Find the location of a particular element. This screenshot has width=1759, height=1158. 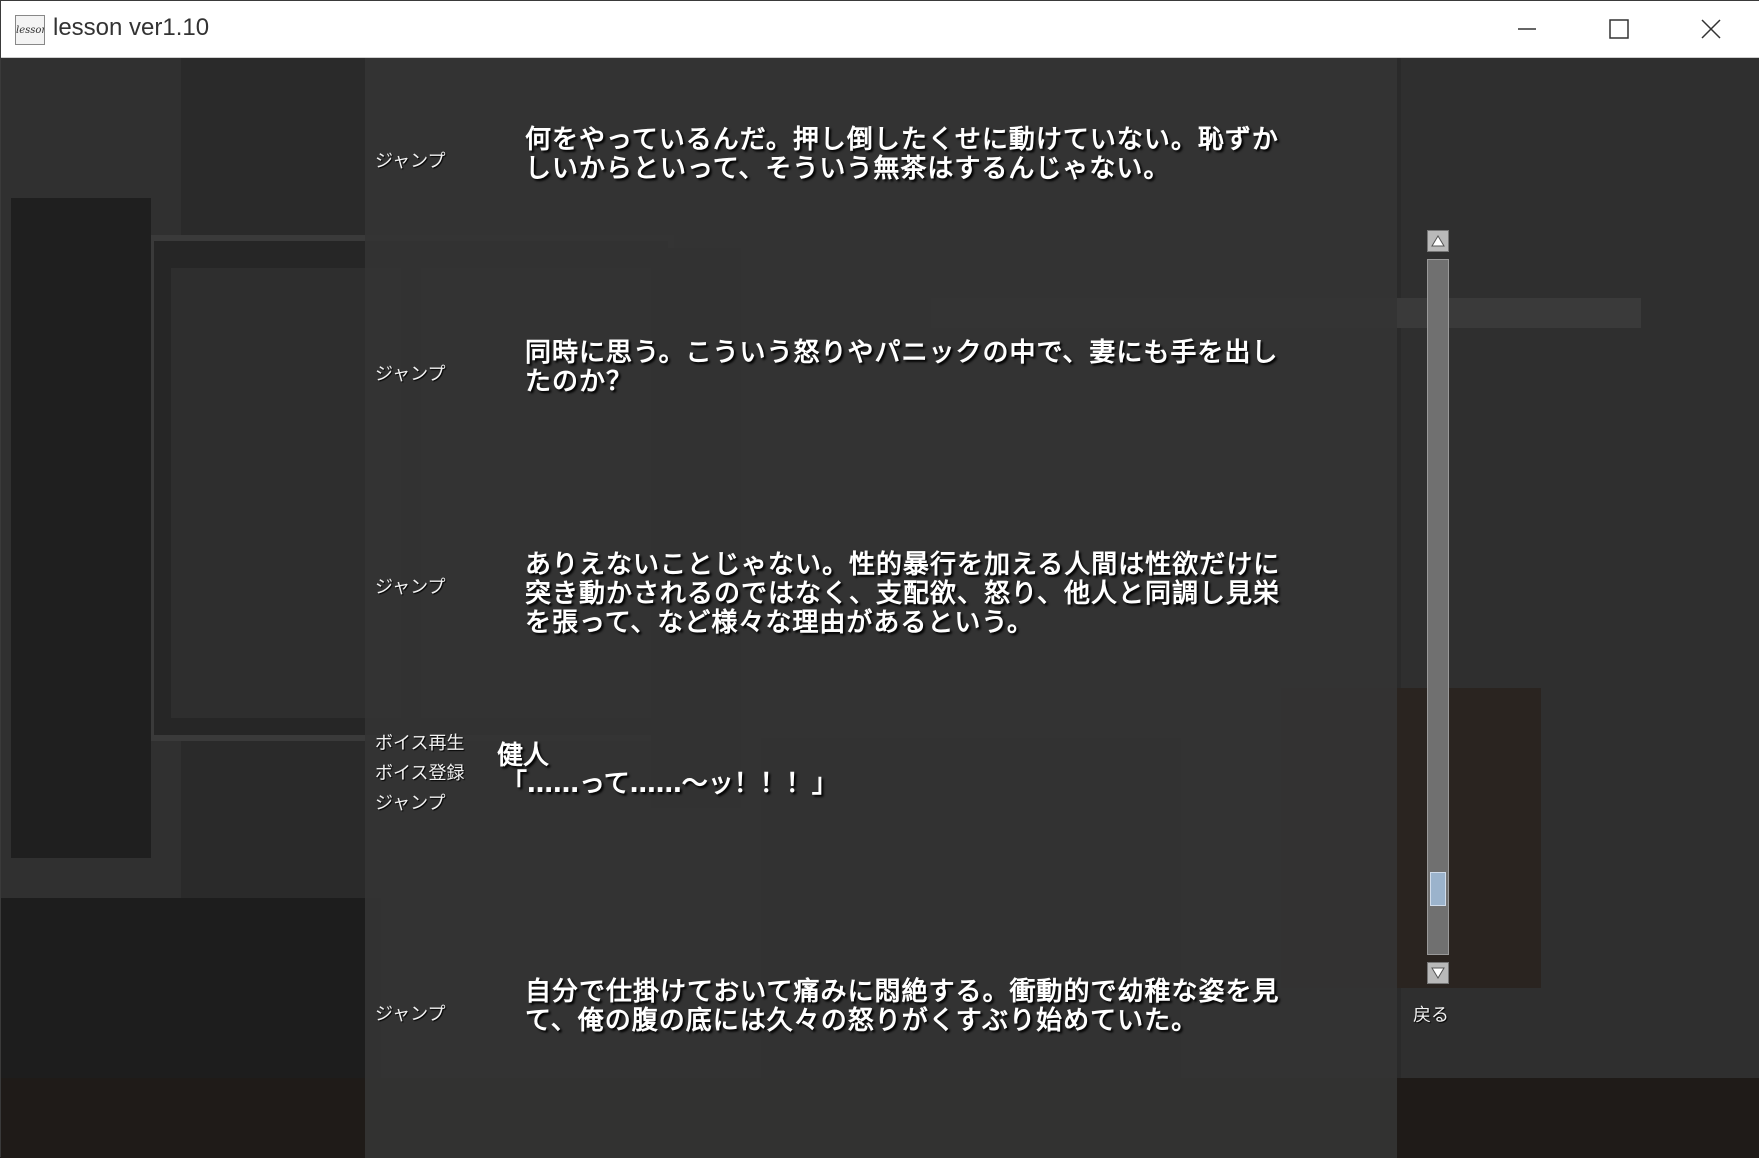

message-line: しいからといって、そういう無茶はするんじゃない。 is located at coordinates (848, 169).